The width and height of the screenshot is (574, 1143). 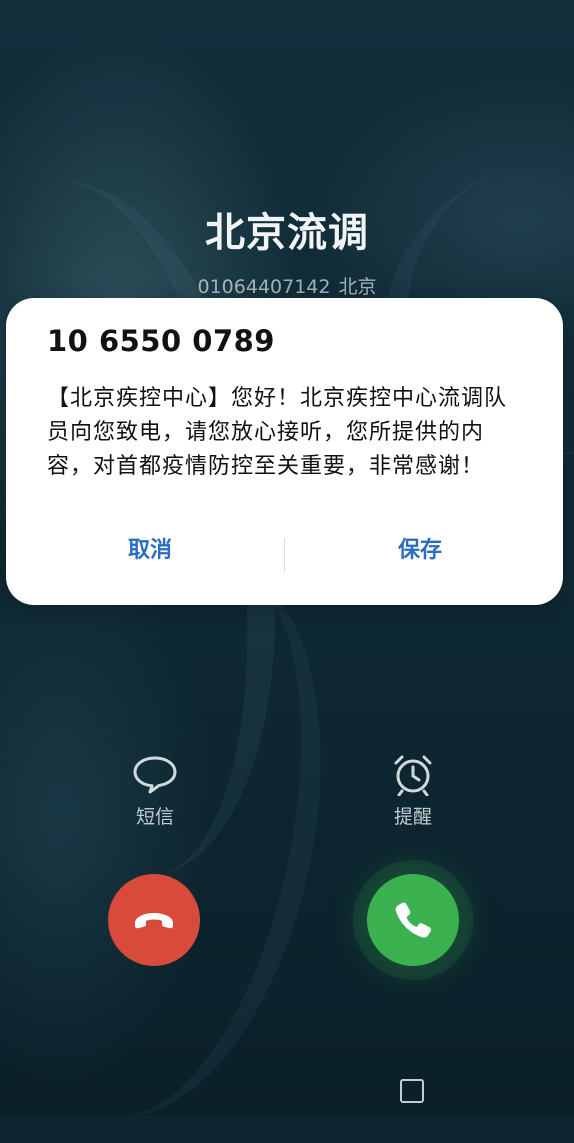 I want to click on message-bubble-icon, so click(x=155, y=775).